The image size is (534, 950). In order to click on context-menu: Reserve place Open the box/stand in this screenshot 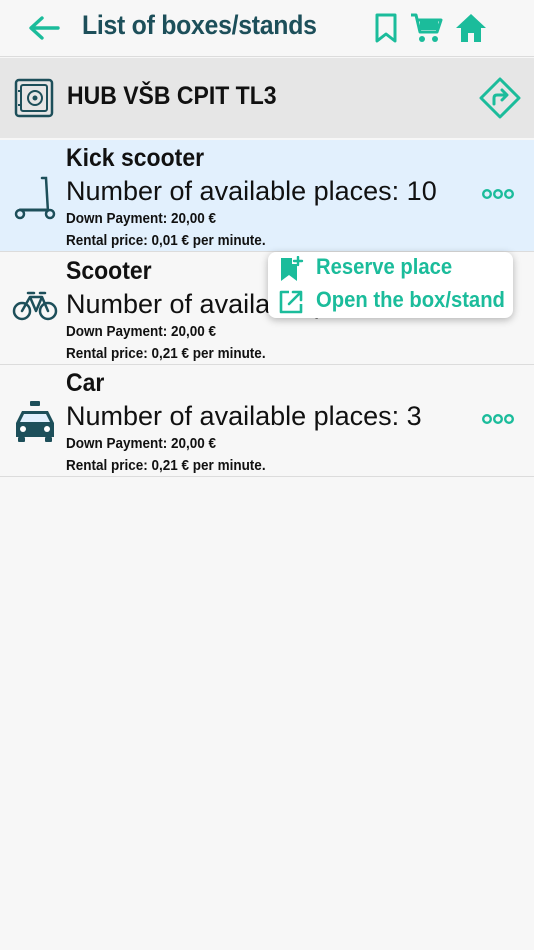, I will do `click(390, 285)`.